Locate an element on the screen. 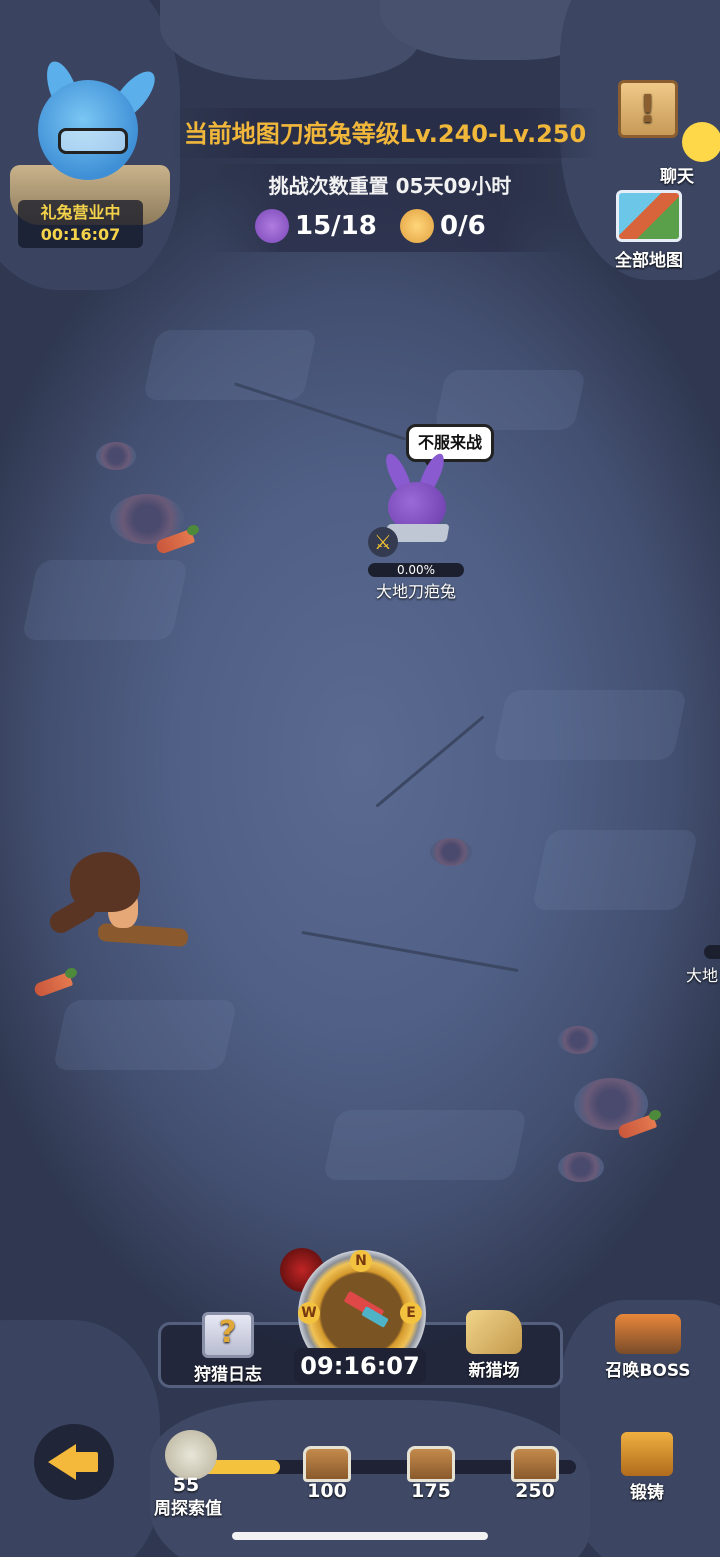  chat-label: 聊天 is located at coordinates (677, 177).